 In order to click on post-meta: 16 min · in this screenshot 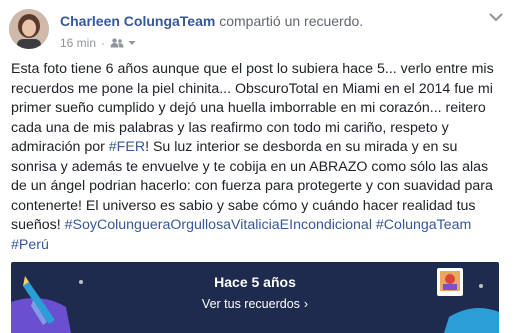, I will do `click(98, 43)`.